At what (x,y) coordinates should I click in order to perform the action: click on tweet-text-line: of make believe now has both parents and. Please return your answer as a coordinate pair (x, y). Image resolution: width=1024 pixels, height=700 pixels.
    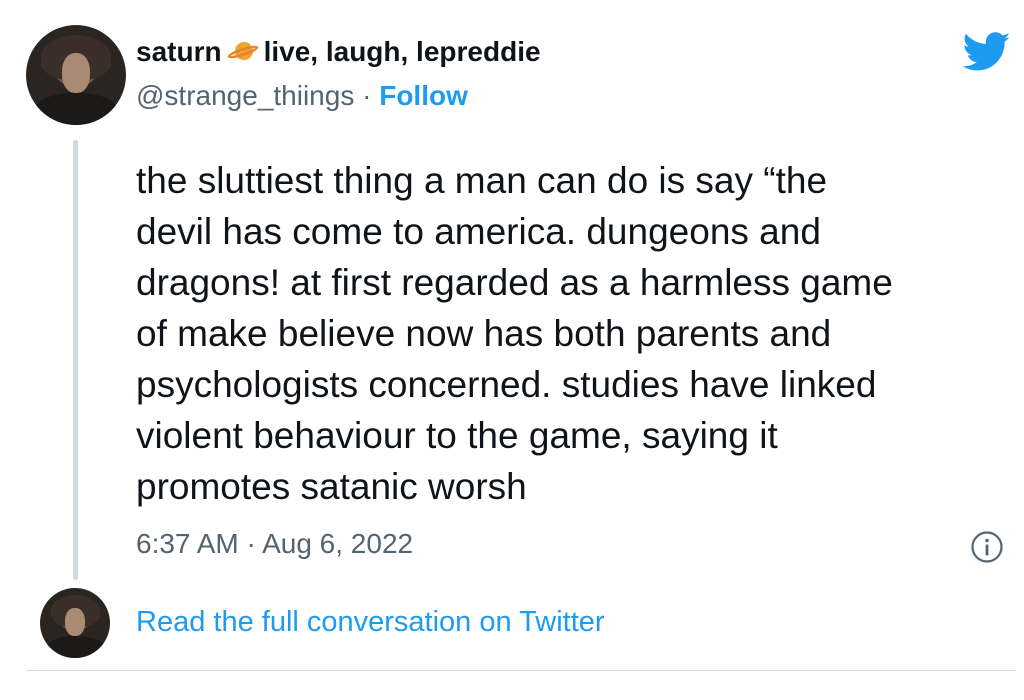
    Looking at the image, I should click on (484, 333).